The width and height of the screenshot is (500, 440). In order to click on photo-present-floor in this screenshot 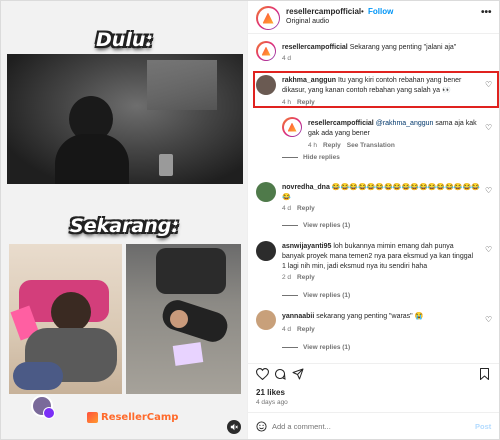, I will do `click(183, 319)`.